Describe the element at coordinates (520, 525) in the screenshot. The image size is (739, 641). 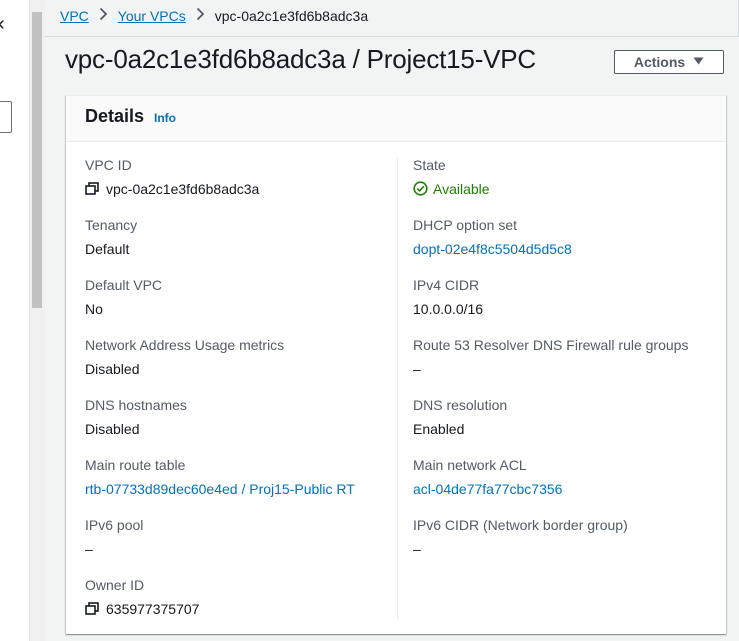
I see `field-label: IPv6 CIDR (Network border group)` at that location.